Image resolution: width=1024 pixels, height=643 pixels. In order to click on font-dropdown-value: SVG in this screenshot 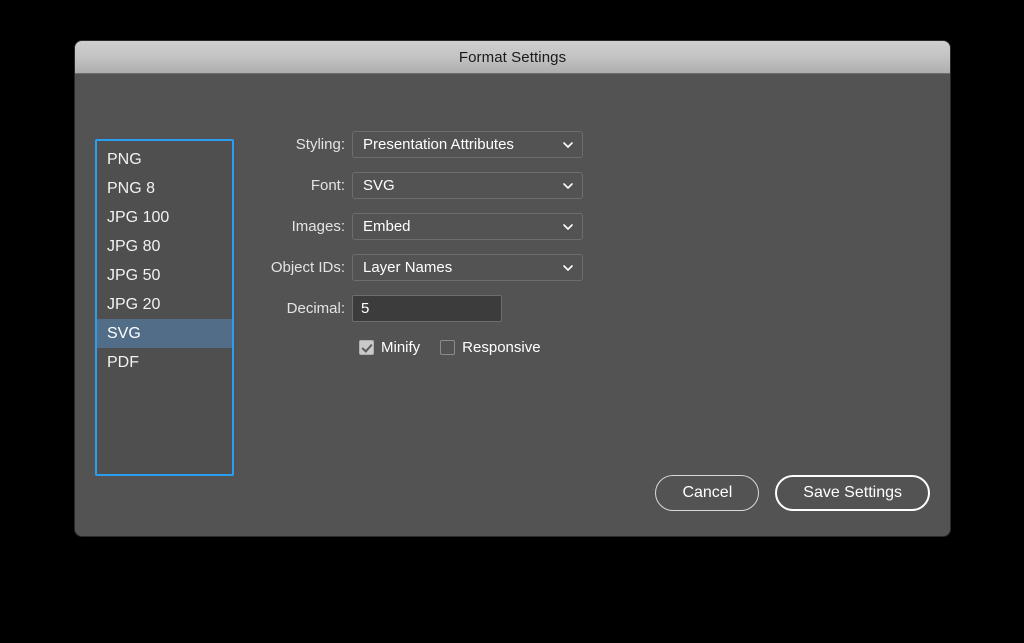, I will do `click(379, 185)`.